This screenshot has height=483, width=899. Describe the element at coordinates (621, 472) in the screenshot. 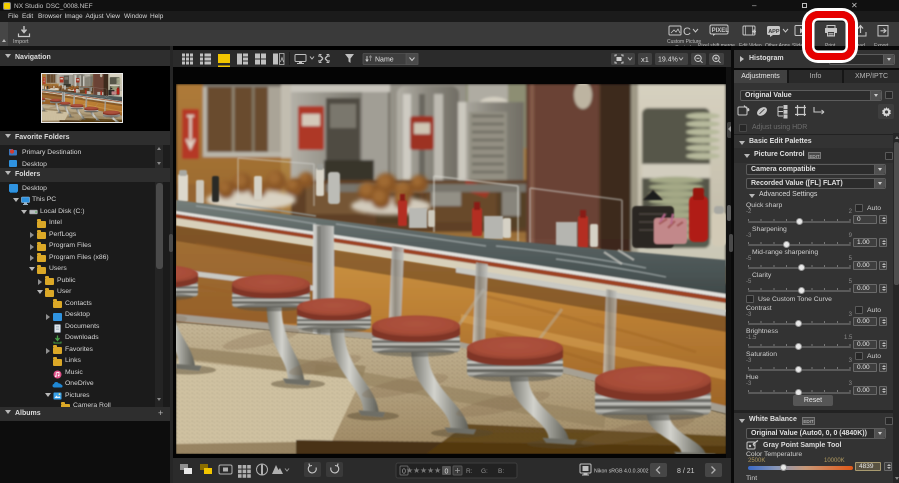

I see `svg-text: Nikon sRGB 4.0.0.3002` at that location.